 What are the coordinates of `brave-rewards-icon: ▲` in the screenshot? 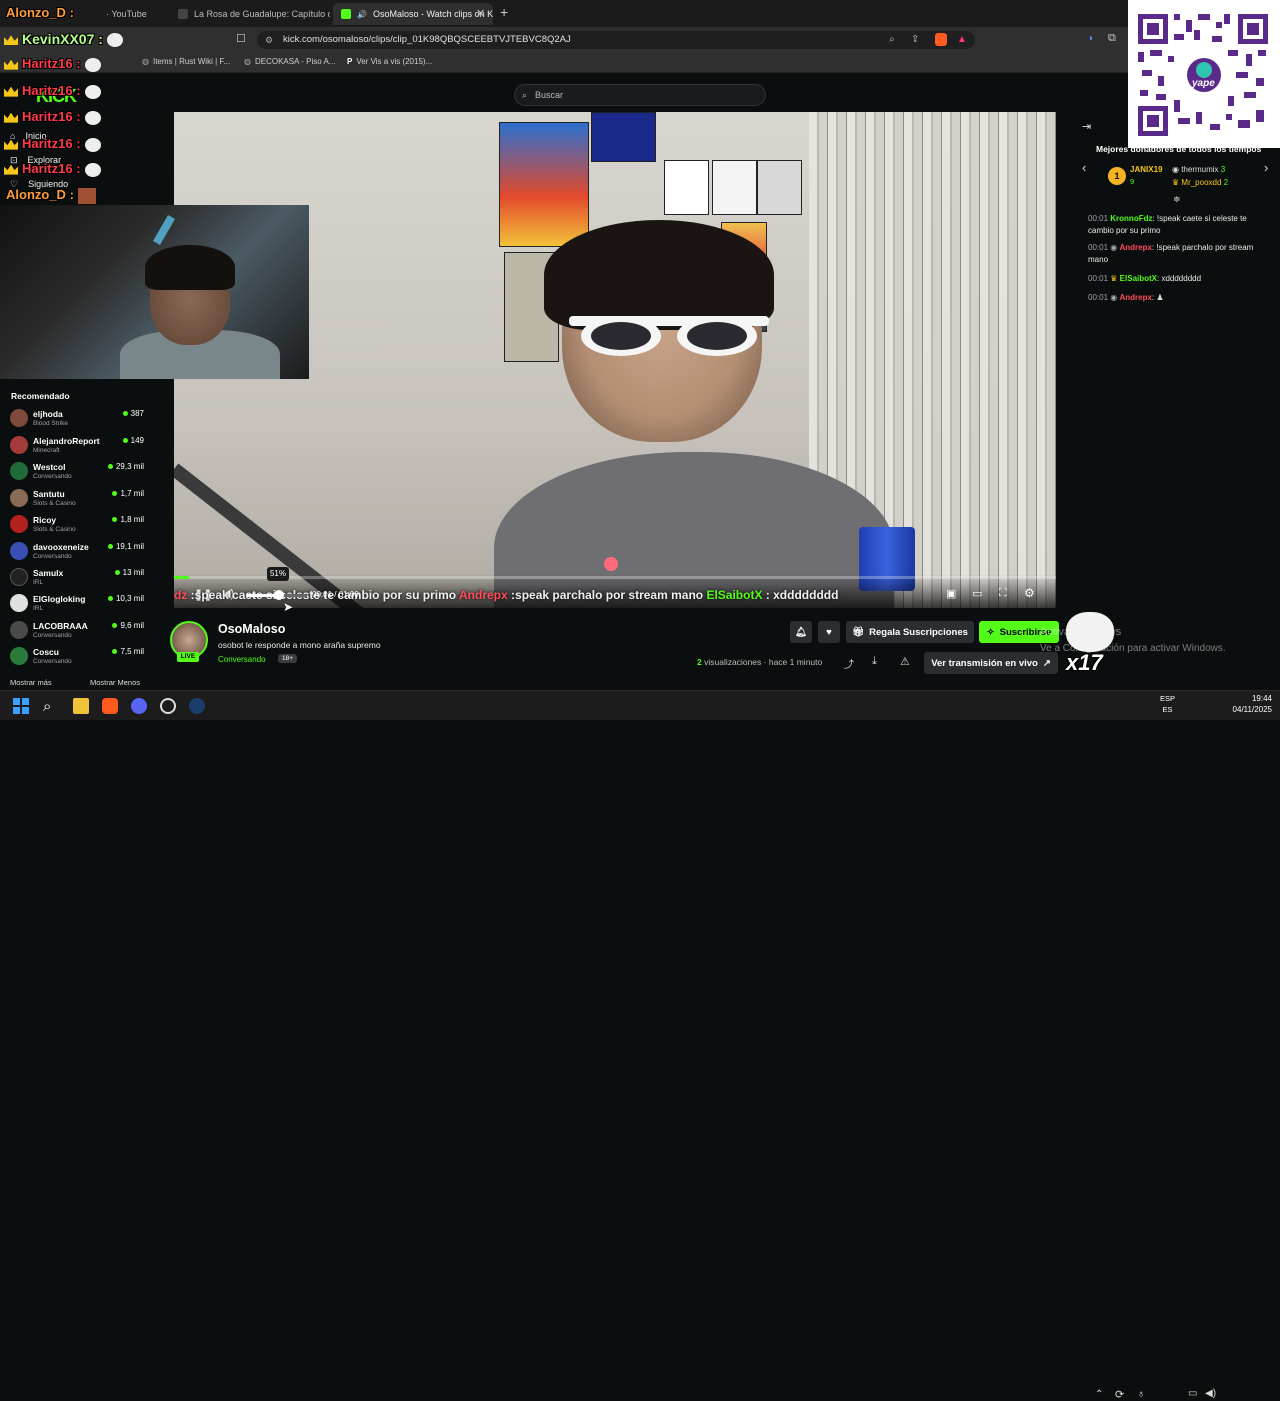 It's located at (962, 40).